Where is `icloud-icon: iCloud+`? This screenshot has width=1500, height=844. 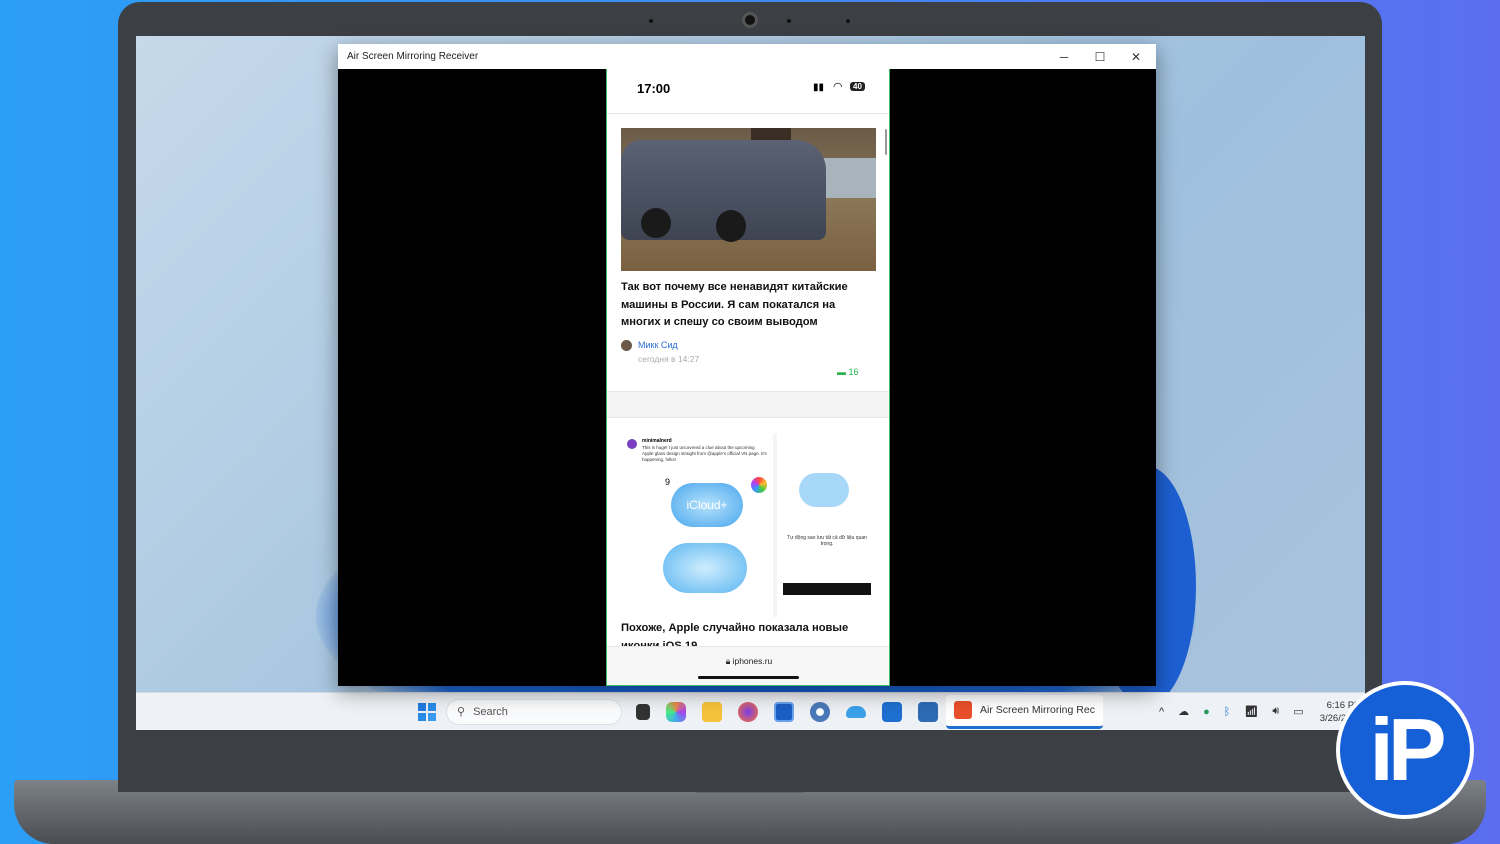 icloud-icon: iCloud+ is located at coordinates (707, 505).